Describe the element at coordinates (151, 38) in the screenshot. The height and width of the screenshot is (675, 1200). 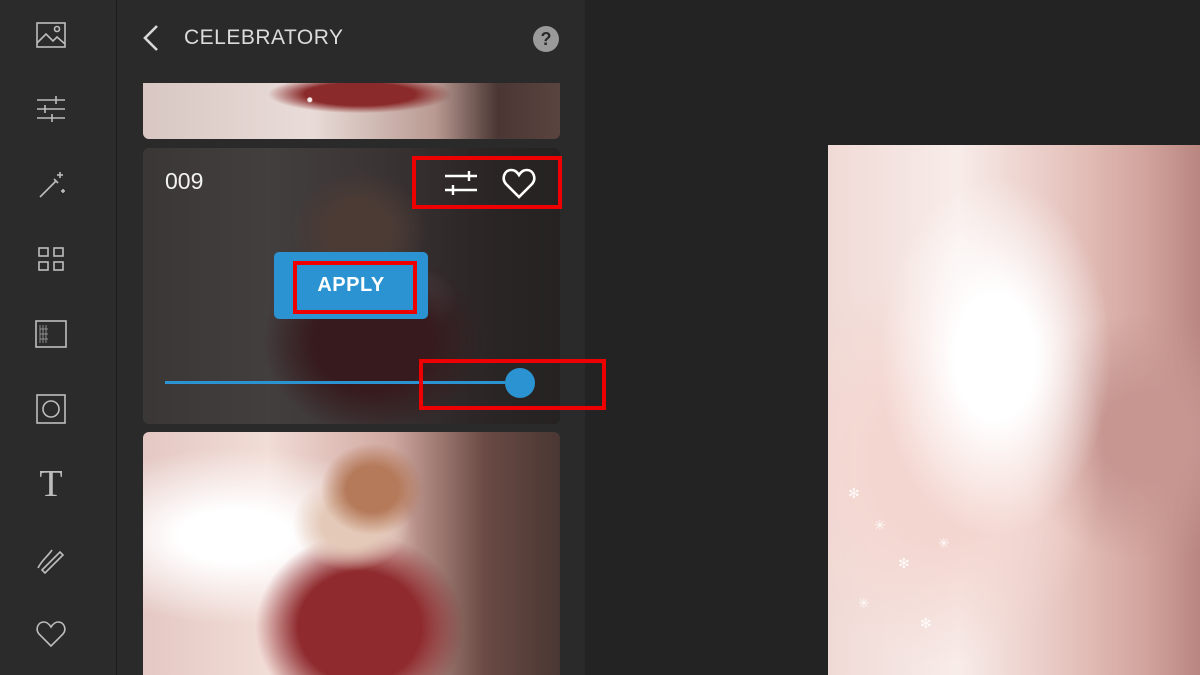
I see `back-arrow-icon` at that location.